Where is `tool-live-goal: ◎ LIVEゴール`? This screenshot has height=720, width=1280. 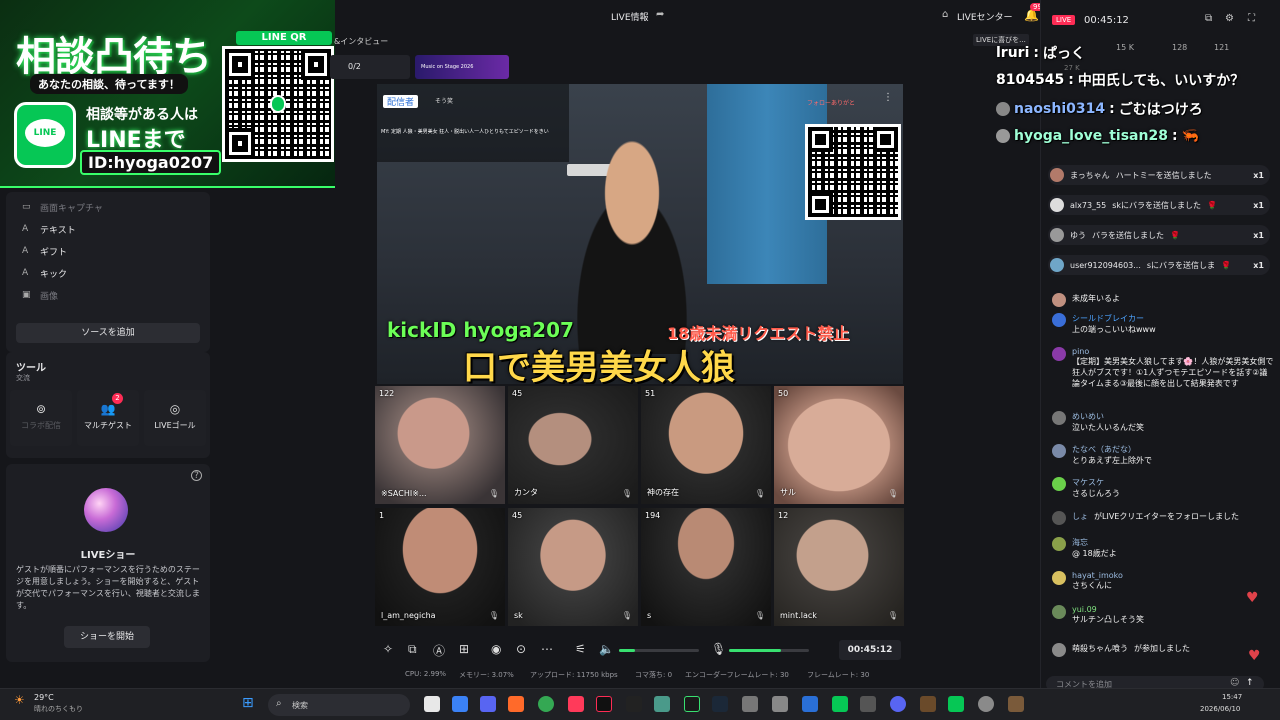
tool-live-goal: ◎ LIVEゴール is located at coordinates (175, 418).